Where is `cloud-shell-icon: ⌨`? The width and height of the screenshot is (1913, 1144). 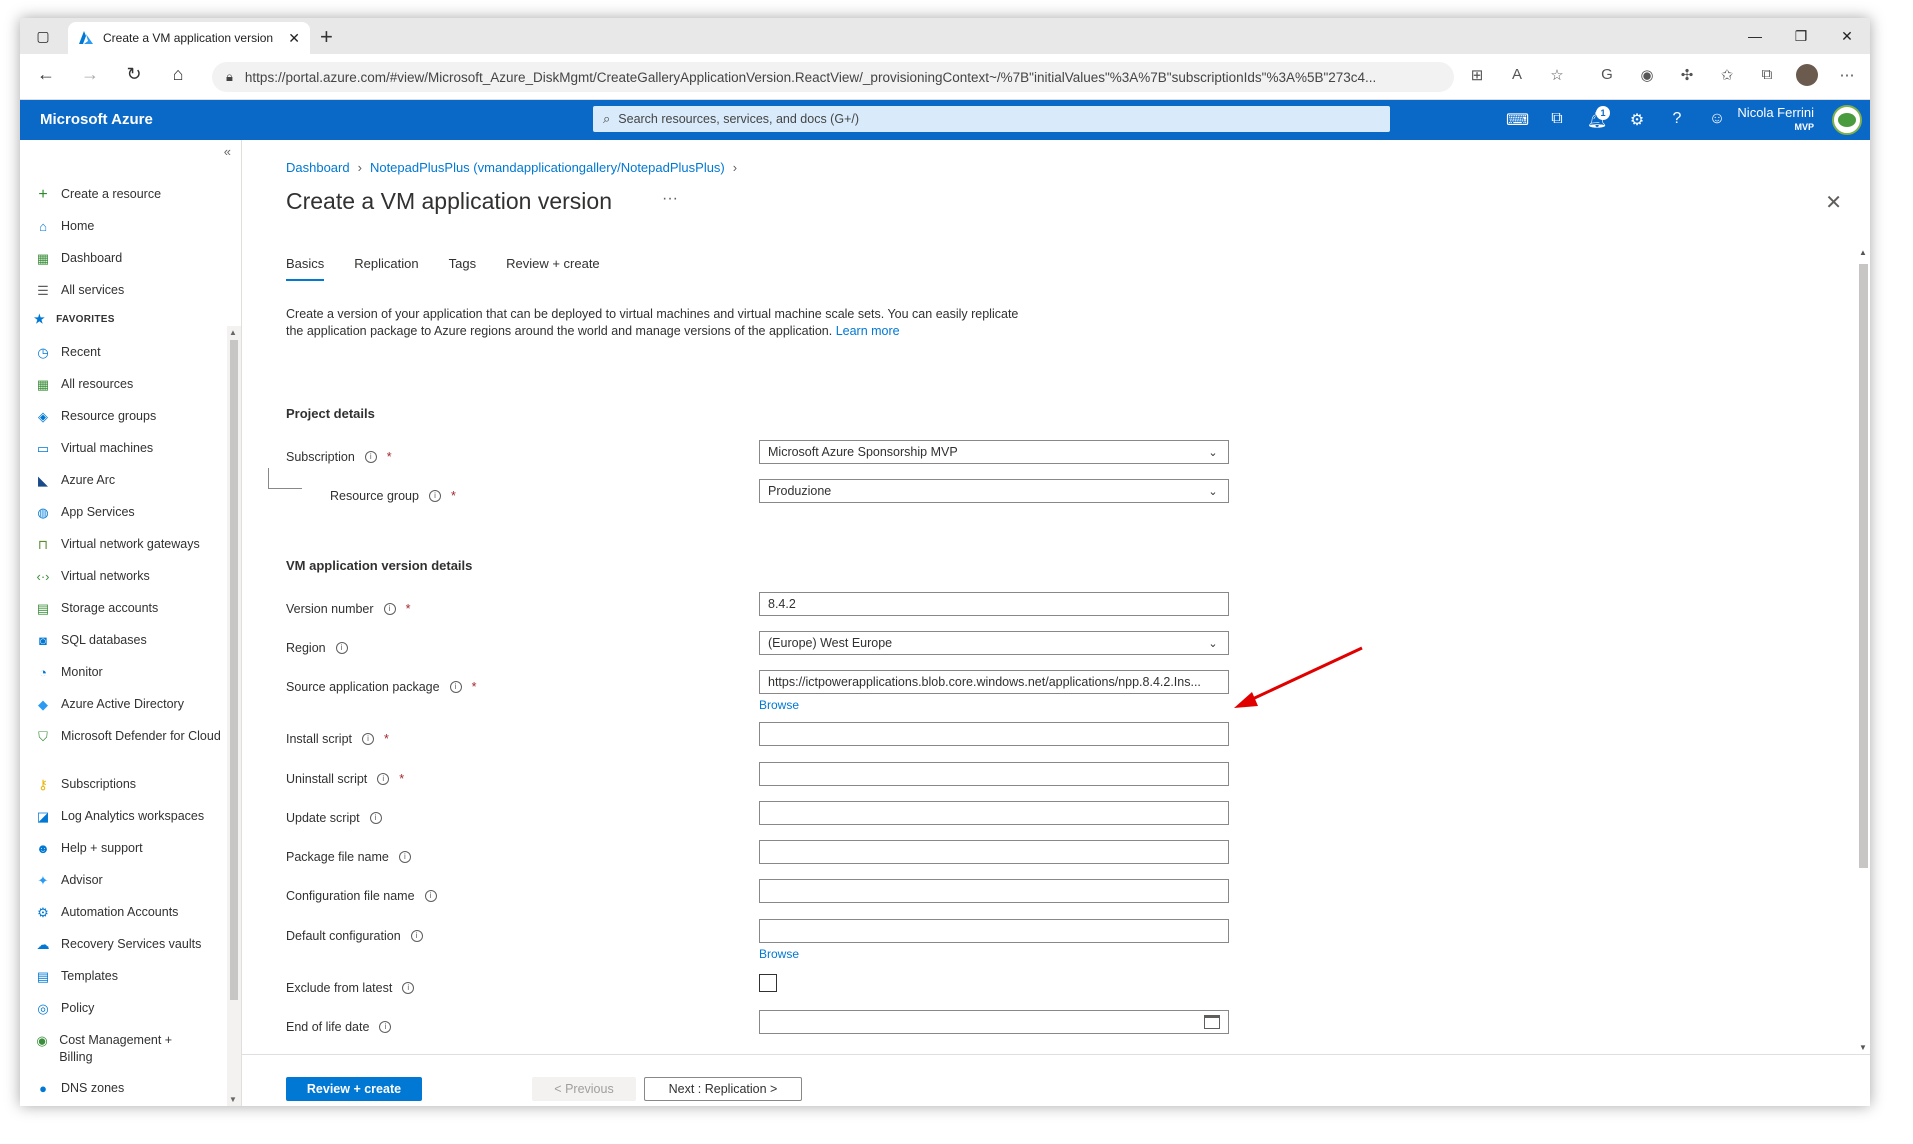
cloud-shell-icon: ⌨ is located at coordinates (1517, 120).